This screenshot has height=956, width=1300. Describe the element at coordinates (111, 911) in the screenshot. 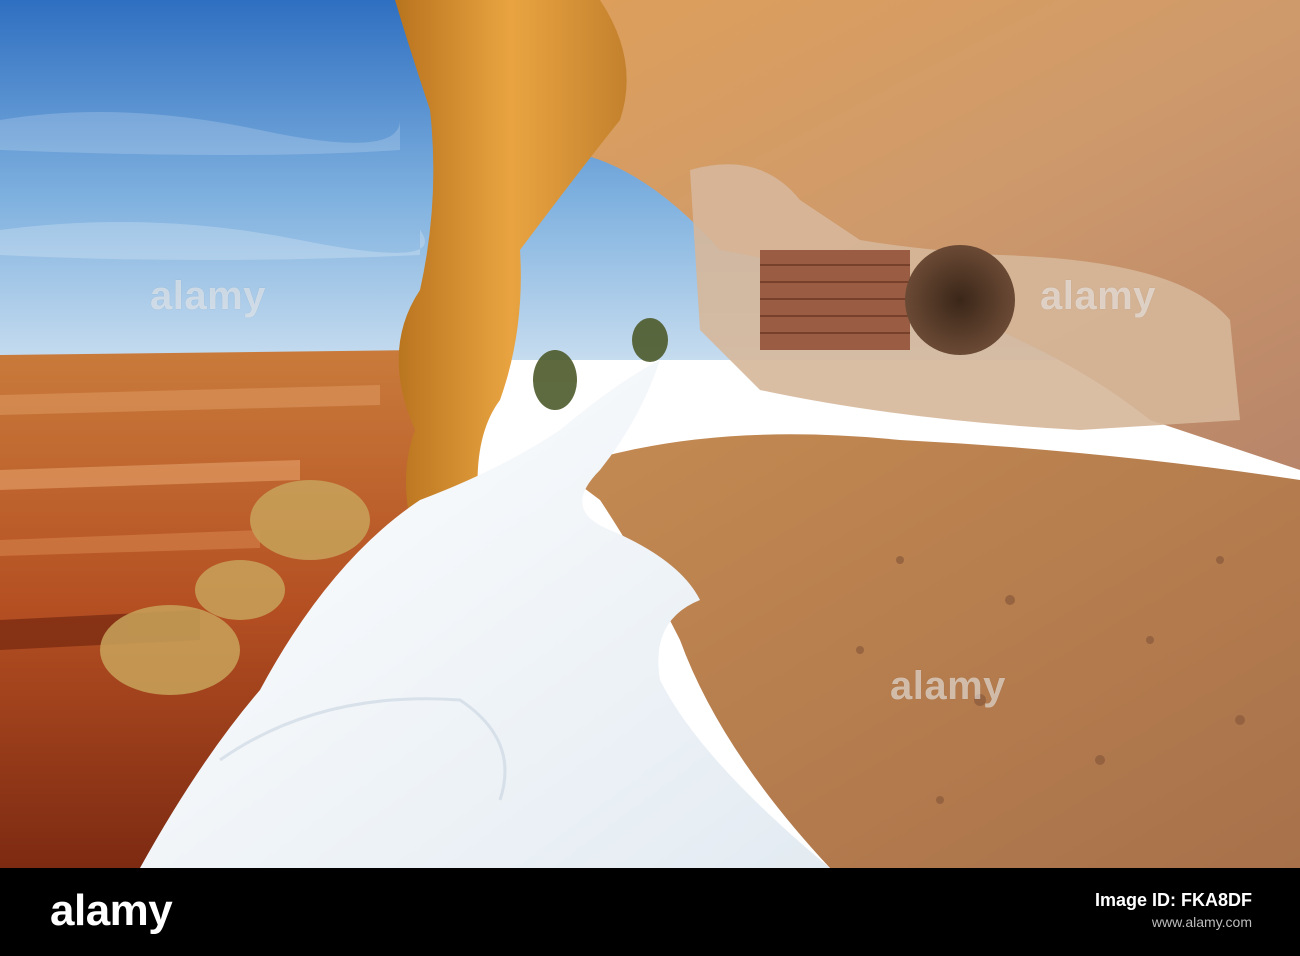

I see `alamy-logo: alamy` at that location.